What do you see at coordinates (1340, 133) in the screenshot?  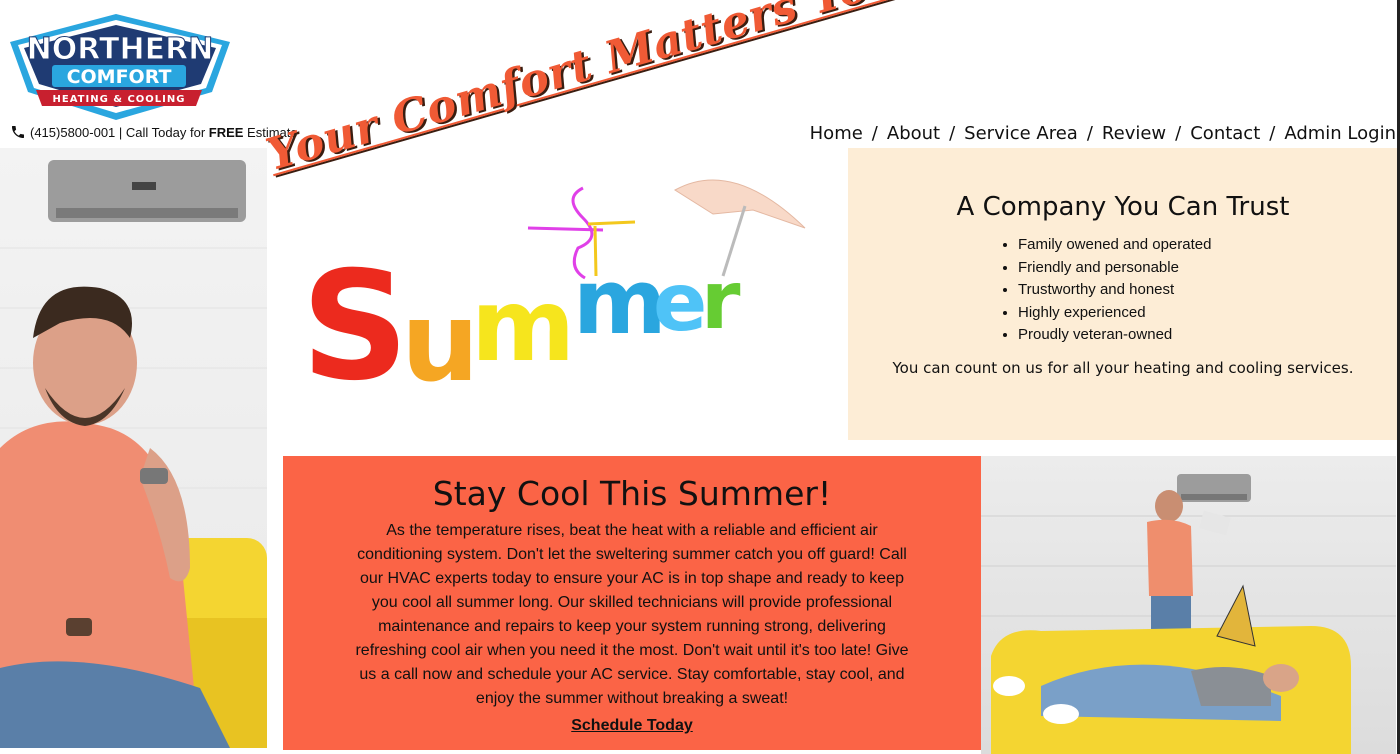 I see `nav-admin-login: Admin Login` at bounding box center [1340, 133].